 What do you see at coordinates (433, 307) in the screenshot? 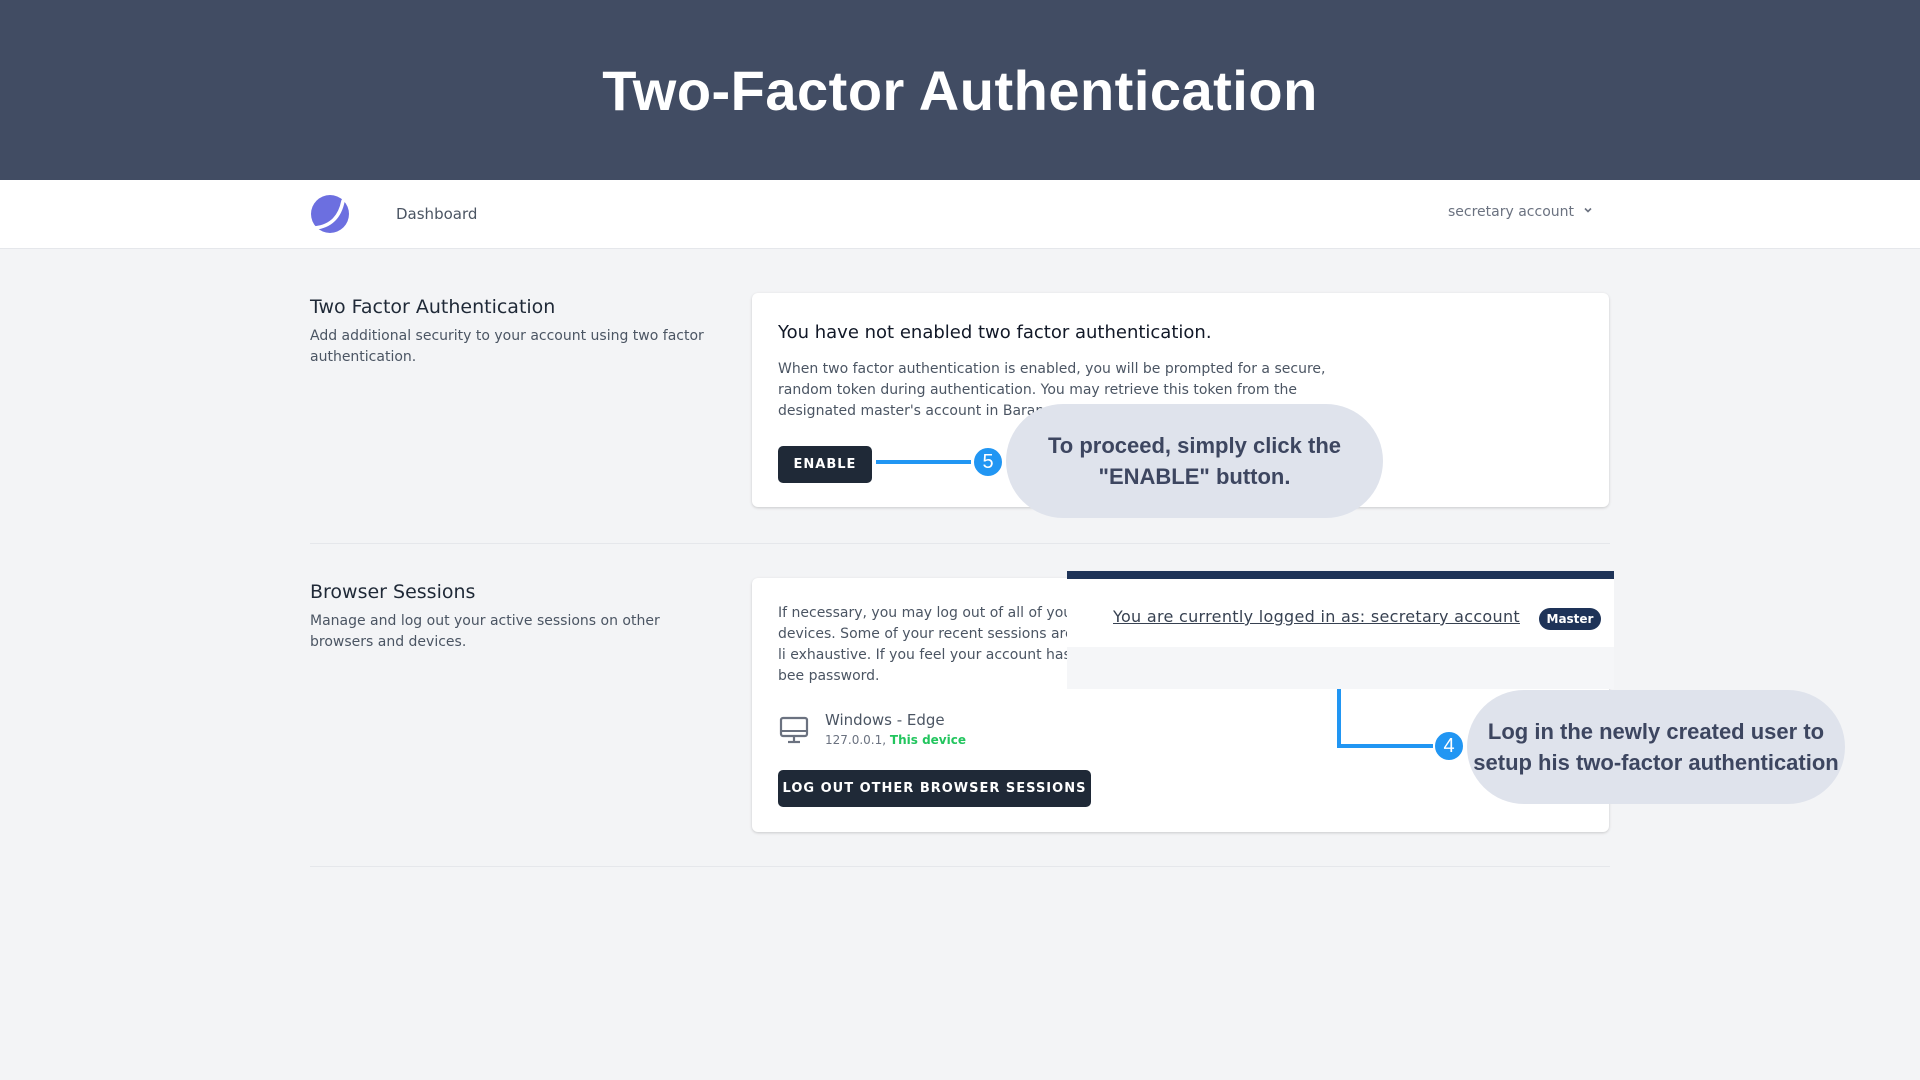
I see `two-factor-section-title: Two Factor Authentication` at bounding box center [433, 307].